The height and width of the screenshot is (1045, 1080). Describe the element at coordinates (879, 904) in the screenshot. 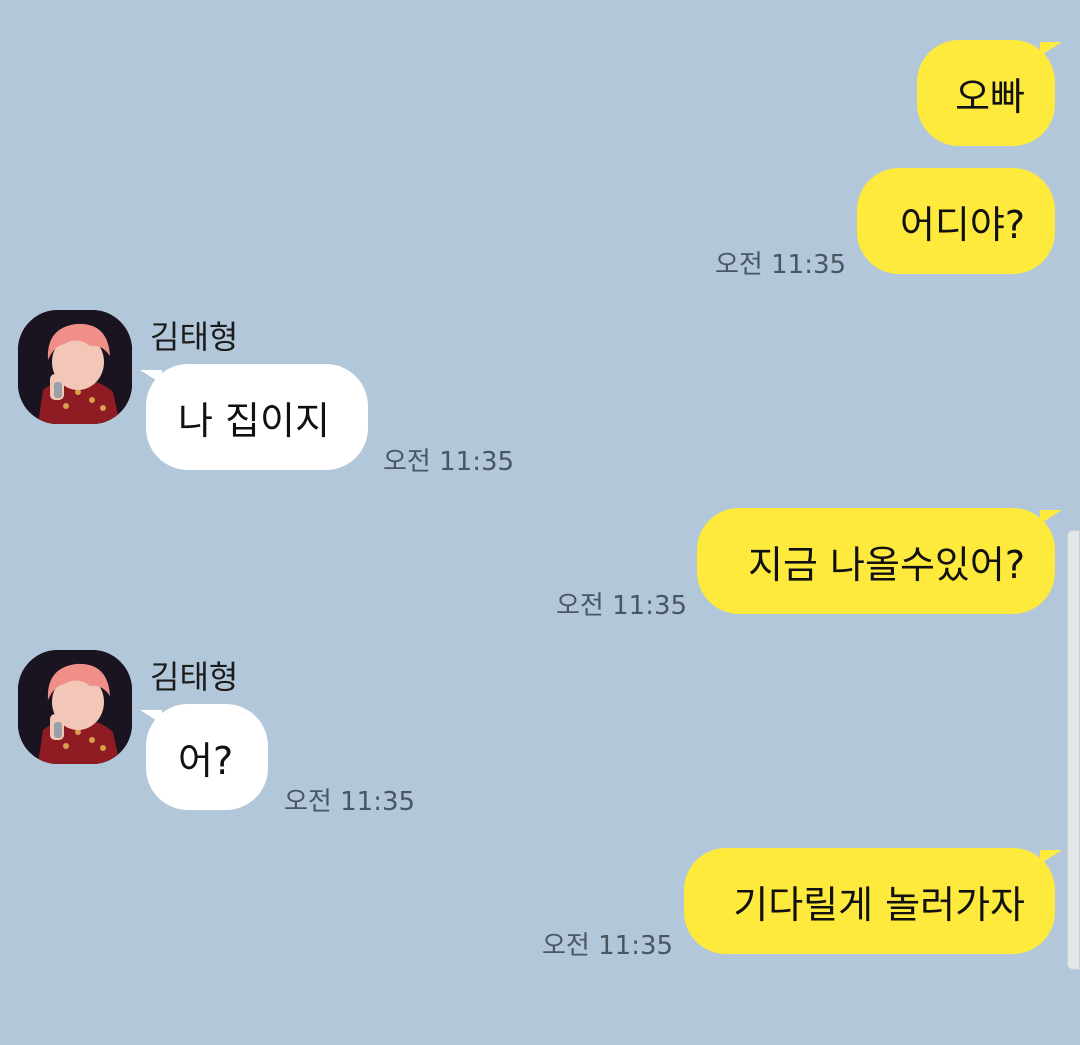

I see `message-text: 기다릴게 놀러가자` at that location.